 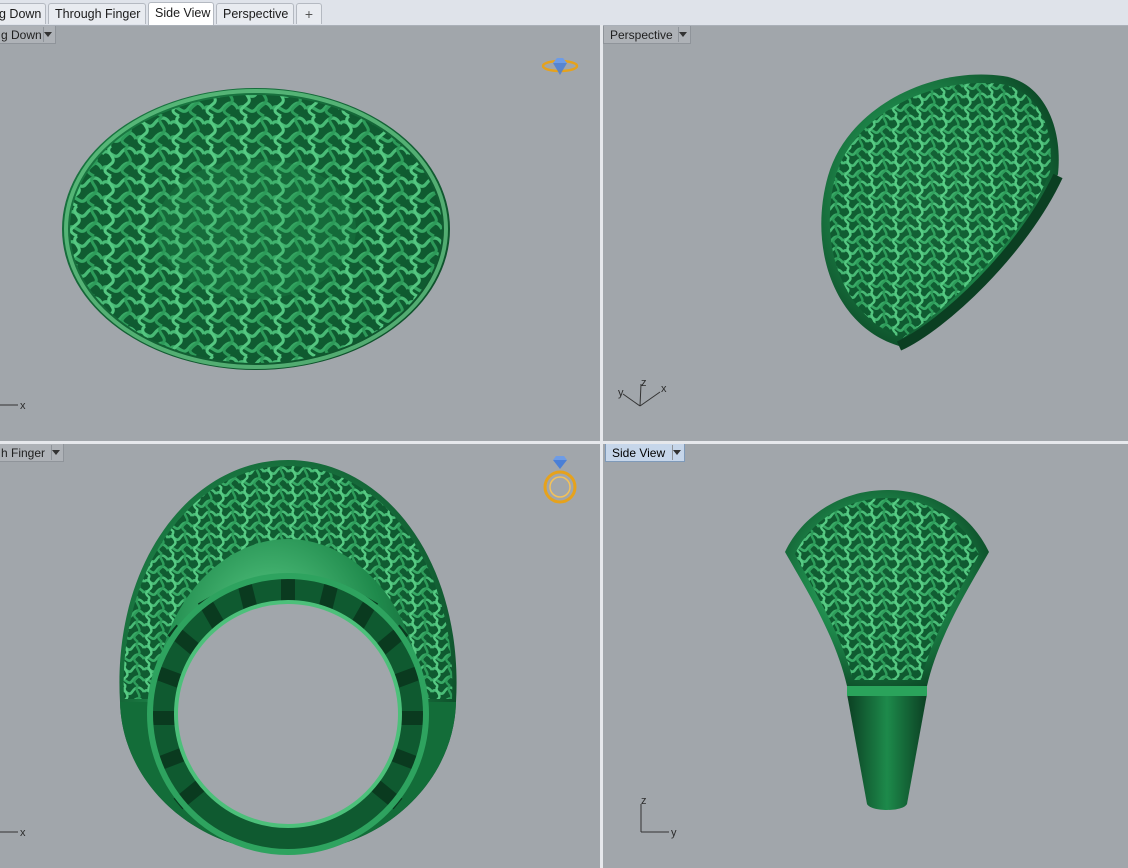 I want to click on ring-side-view: z y, so click(x=814, y=664).